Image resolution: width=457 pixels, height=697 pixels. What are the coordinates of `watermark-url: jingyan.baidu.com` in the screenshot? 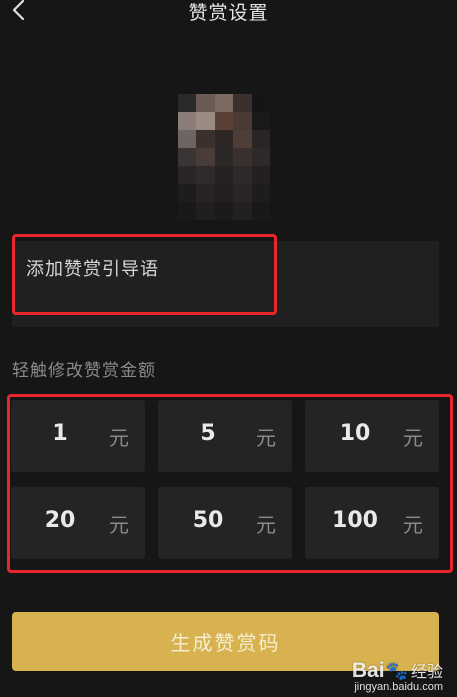 It's located at (398, 687).